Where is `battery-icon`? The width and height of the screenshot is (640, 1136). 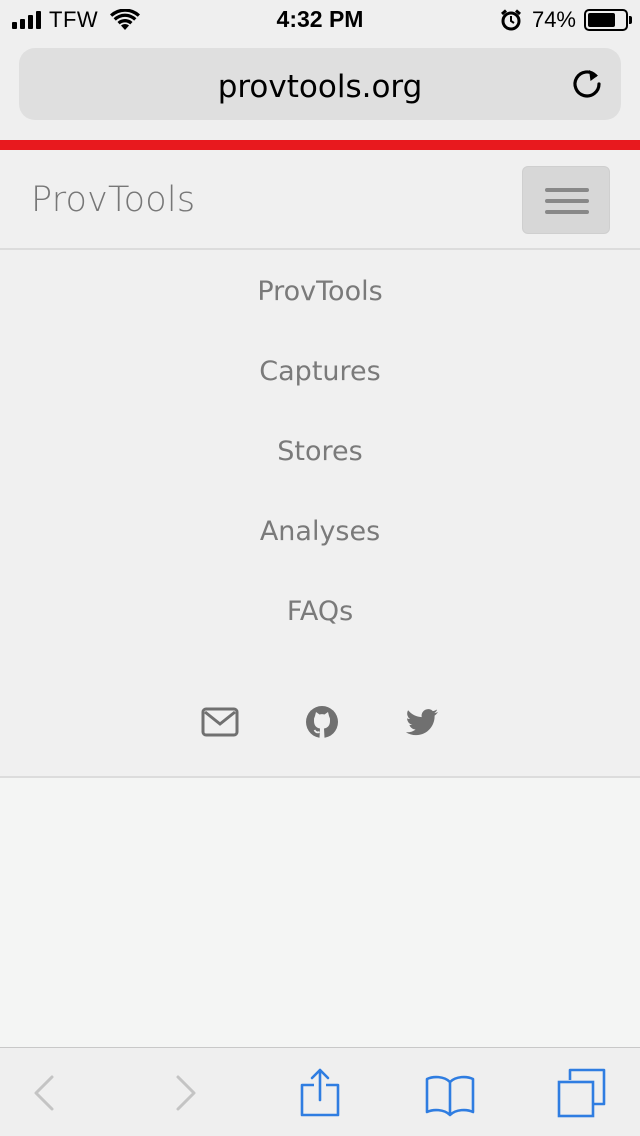
battery-icon is located at coordinates (608, 20).